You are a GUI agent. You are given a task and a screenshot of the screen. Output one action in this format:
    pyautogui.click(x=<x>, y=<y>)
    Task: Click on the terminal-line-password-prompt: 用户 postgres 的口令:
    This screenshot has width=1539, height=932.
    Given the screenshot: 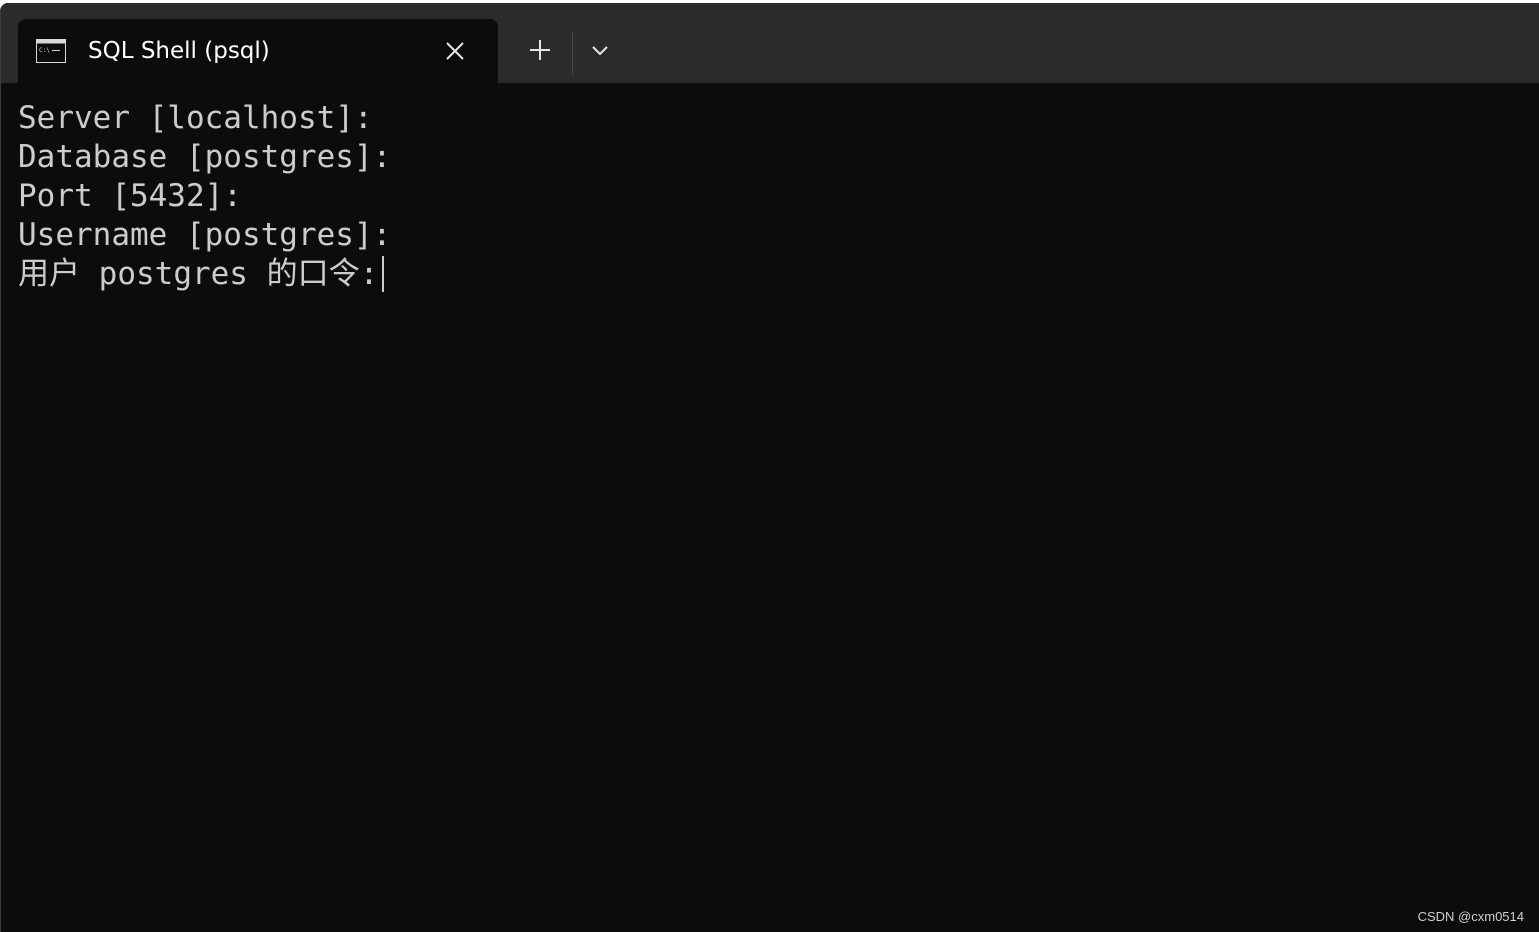 What is the action you would take?
    pyautogui.click(x=768, y=274)
    